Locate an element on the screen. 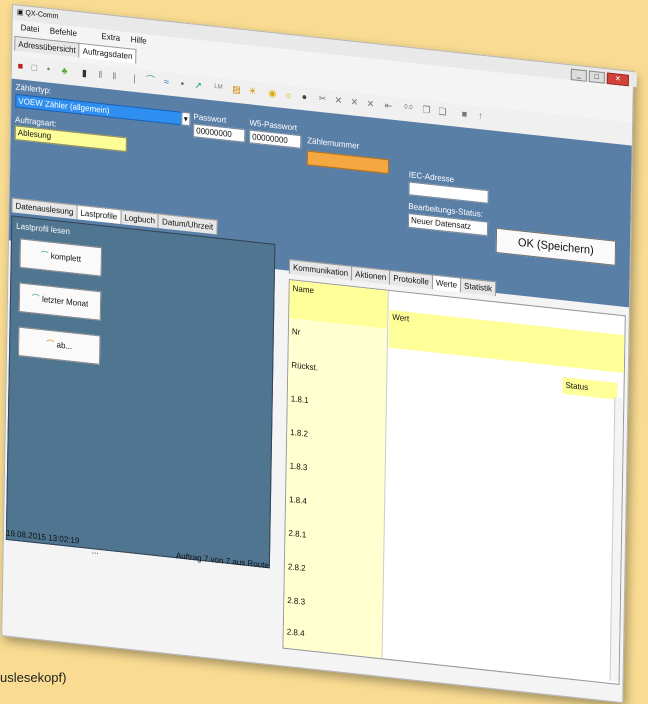 This screenshot has width=648, height=704. chip-icon: ▪ is located at coordinates (182, 84).